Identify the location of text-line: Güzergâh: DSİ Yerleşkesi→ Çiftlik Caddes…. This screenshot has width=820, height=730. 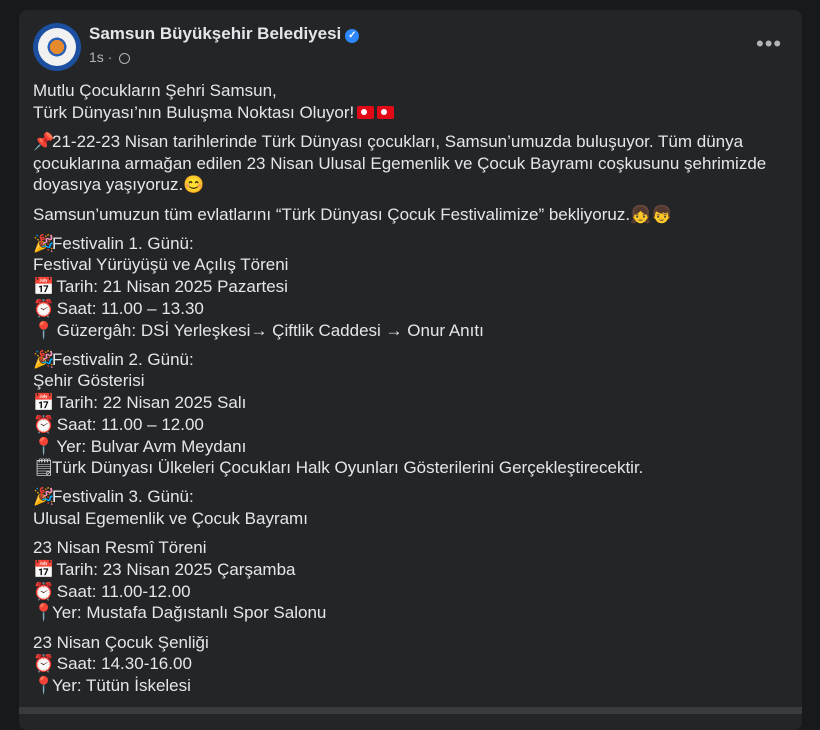
(270, 330).